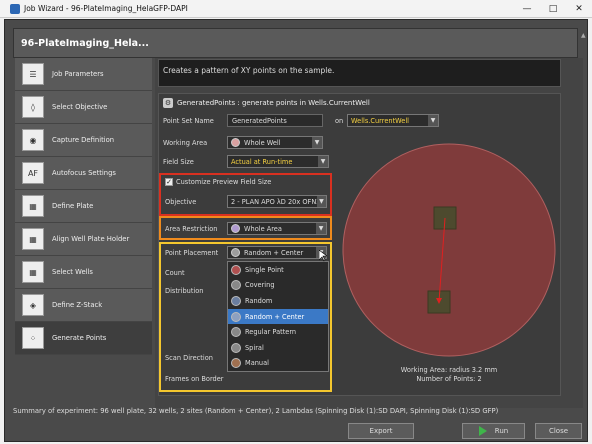 The image size is (592, 444). Describe the element at coordinates (236, 332) in the screenshot. I see `regular-pattern-icon` at that location.